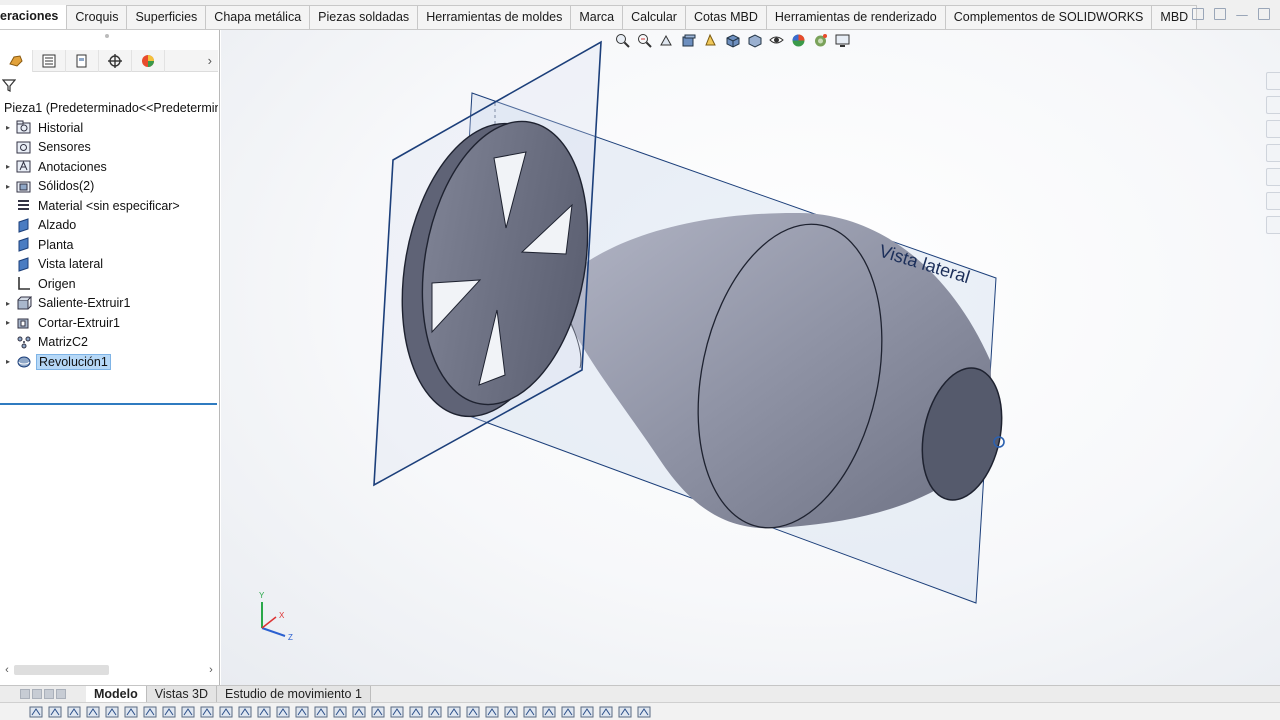 Image resolution: width=1280 pixels, height=720 pixels. I want to click on tree-root-part: Pieza1 (Predeterminado<<Predeterminado>, so click(109, 108).